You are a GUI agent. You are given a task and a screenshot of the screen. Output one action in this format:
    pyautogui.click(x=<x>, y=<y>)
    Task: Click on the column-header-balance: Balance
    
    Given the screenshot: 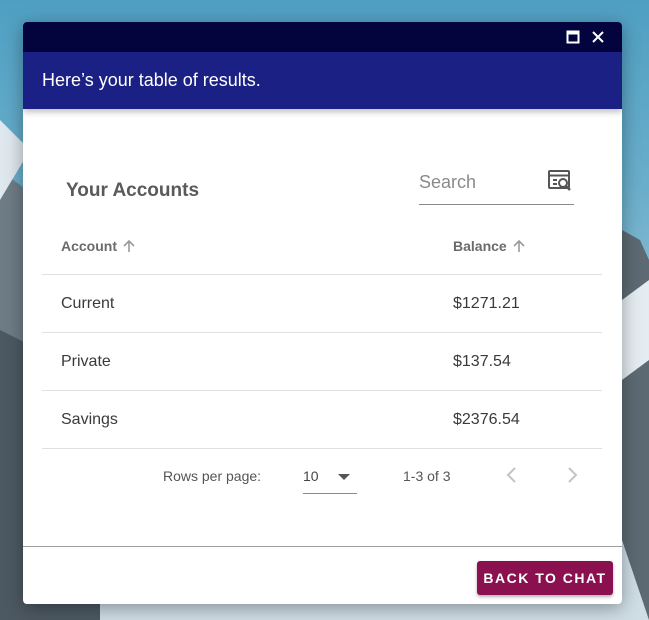 What is the action you would take?
    pyautogui.click(x=490, y=246)
    